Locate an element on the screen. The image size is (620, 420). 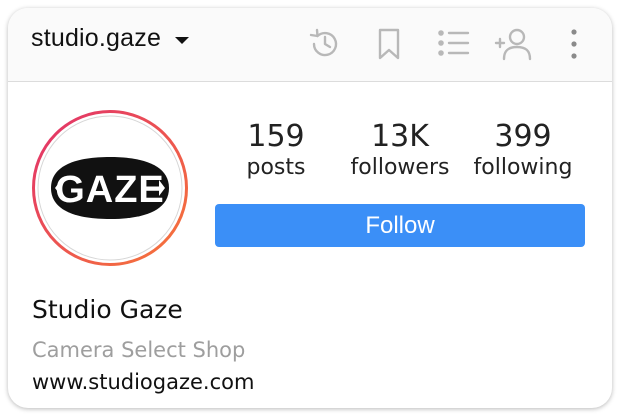
more-icon is located at coordinates (574, 44).